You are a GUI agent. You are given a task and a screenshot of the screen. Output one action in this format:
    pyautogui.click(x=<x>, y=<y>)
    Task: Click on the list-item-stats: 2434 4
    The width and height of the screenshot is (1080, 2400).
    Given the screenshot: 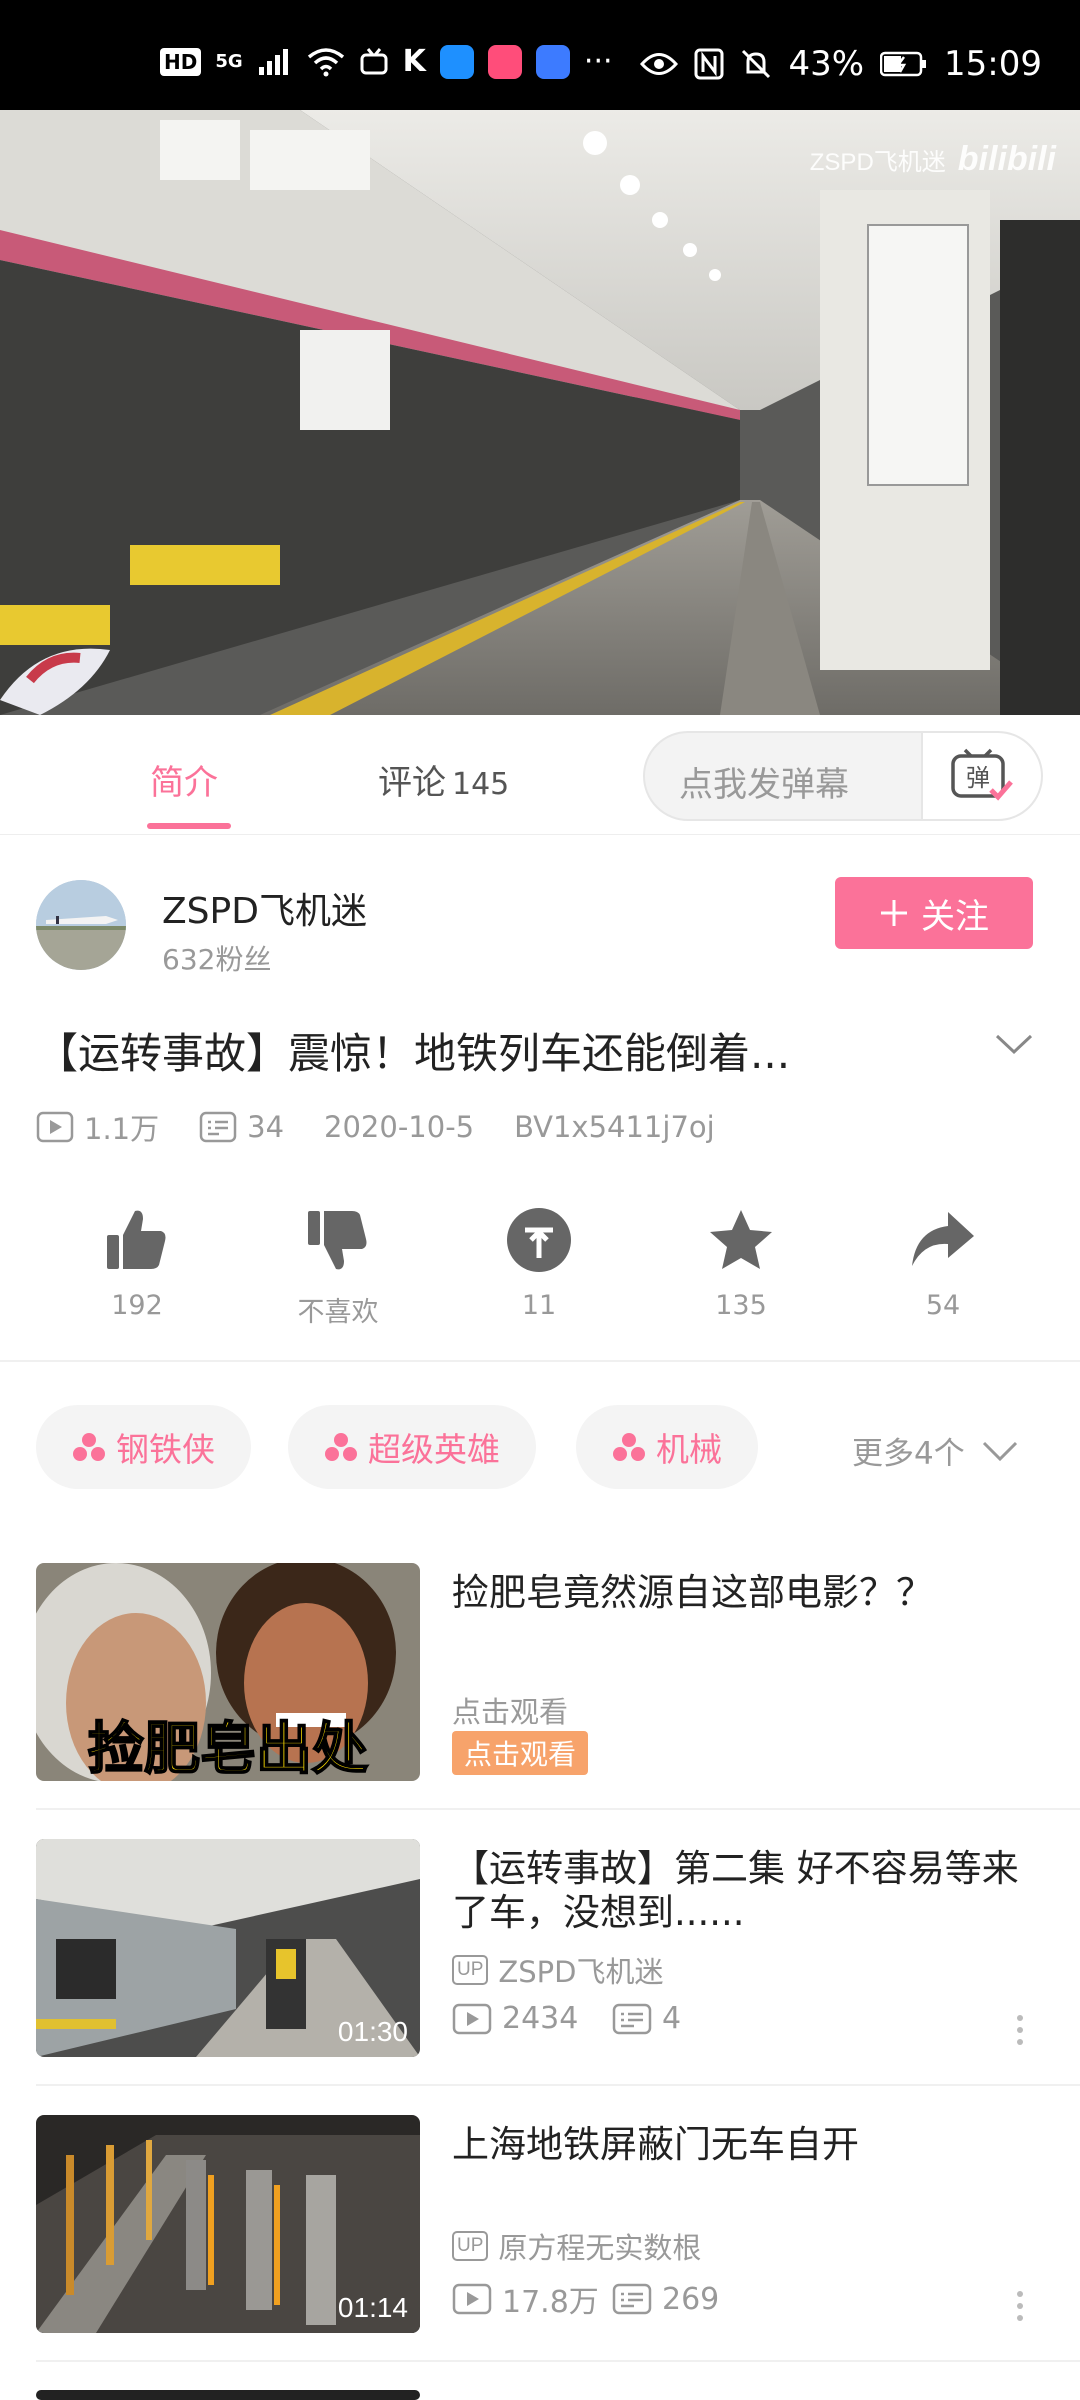 What is the action you would take?
    pyautogui.click(x=566, y=2018)
    